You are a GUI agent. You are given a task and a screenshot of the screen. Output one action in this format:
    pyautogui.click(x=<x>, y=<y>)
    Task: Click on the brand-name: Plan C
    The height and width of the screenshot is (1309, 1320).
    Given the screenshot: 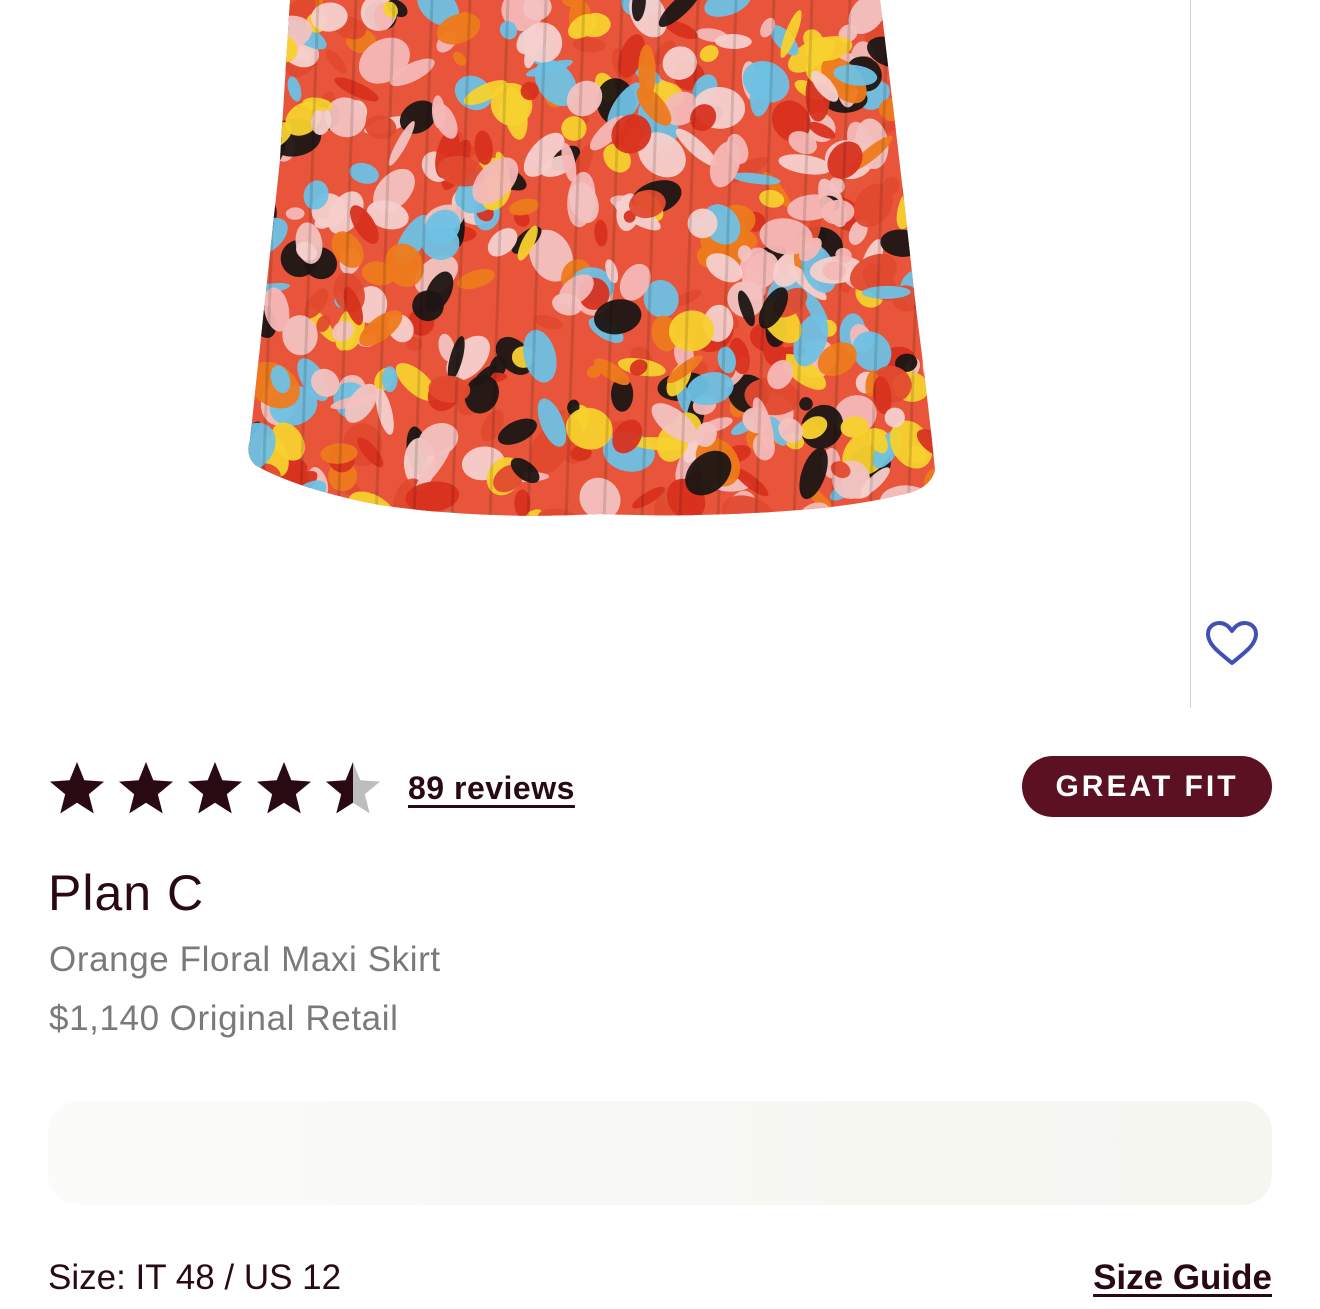 What is the action you would take?
    pyautogui.click(x=126, y=893)
    